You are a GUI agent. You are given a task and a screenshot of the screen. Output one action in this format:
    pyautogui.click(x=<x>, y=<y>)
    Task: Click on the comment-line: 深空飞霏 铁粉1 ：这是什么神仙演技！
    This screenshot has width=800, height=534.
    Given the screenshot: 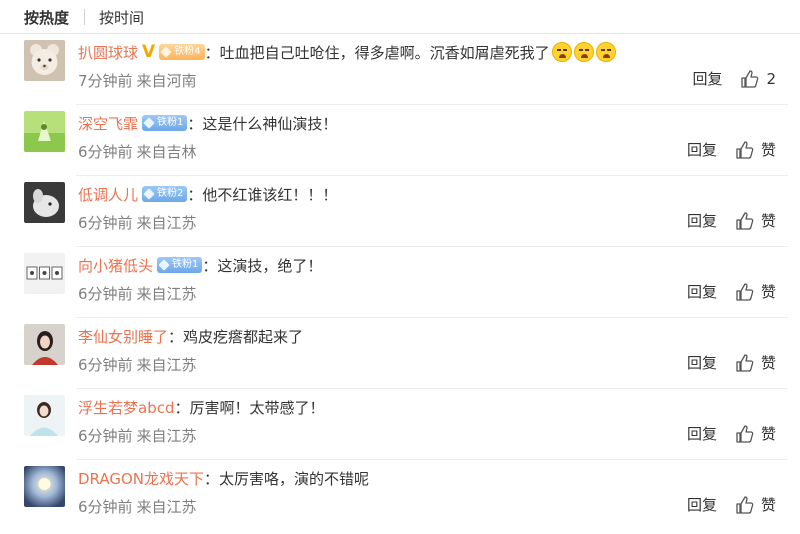 What is the action you would take?
    pyautogui.click(x=207, y=123)
    